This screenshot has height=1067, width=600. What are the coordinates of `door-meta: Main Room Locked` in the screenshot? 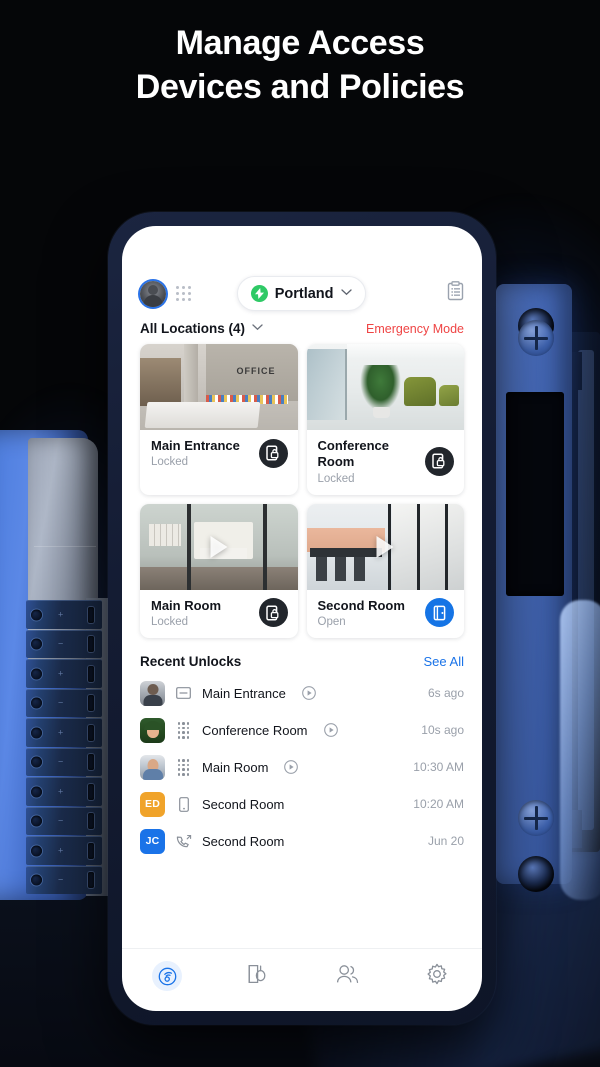 It's located at (219, 614).